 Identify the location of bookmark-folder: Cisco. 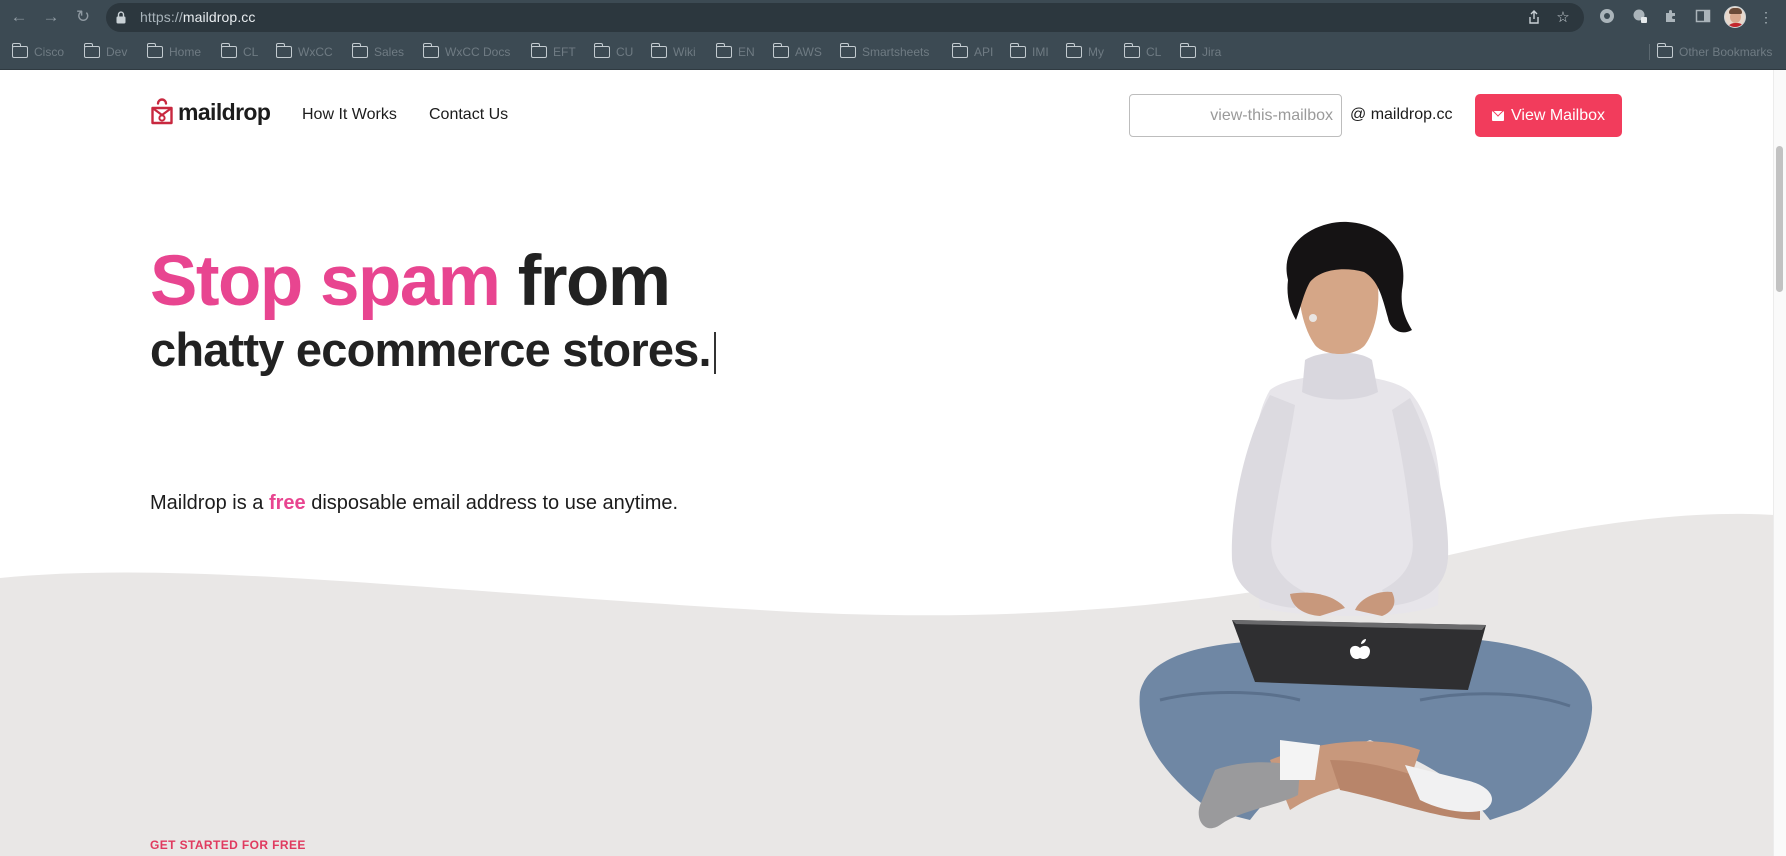
(37, 51).